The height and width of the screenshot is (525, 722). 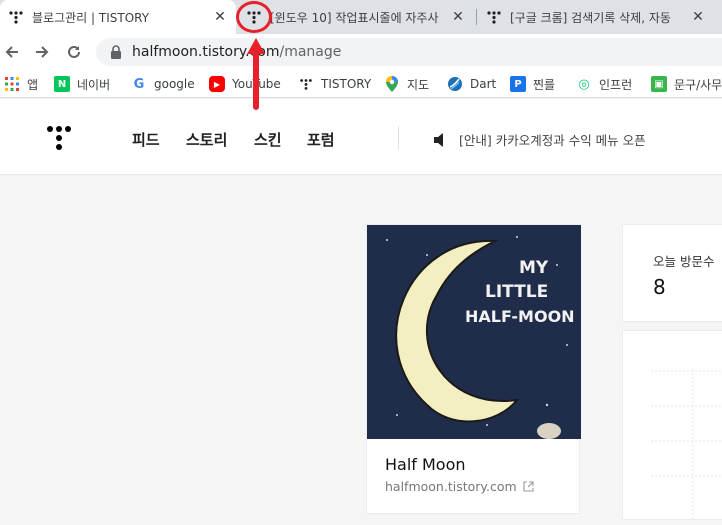 I want to click on inflearn-icon: ◎, so click(x=584, y=84).